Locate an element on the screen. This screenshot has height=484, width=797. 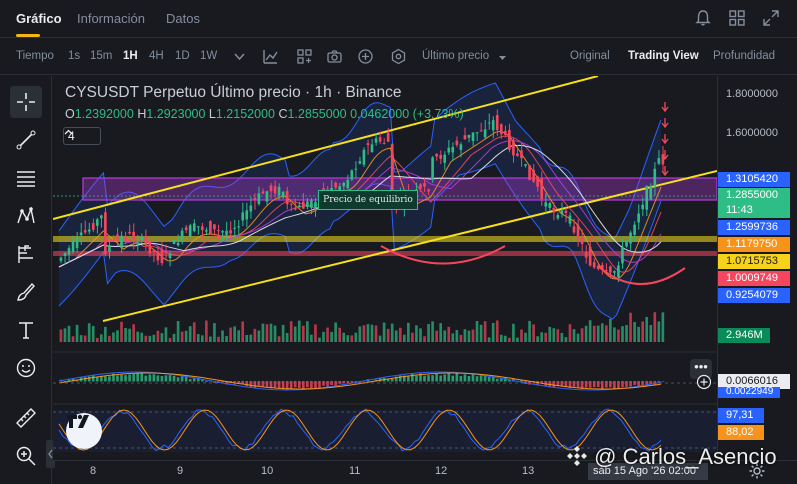
price-type-select: Último precio is located at coordinates (455, 56).